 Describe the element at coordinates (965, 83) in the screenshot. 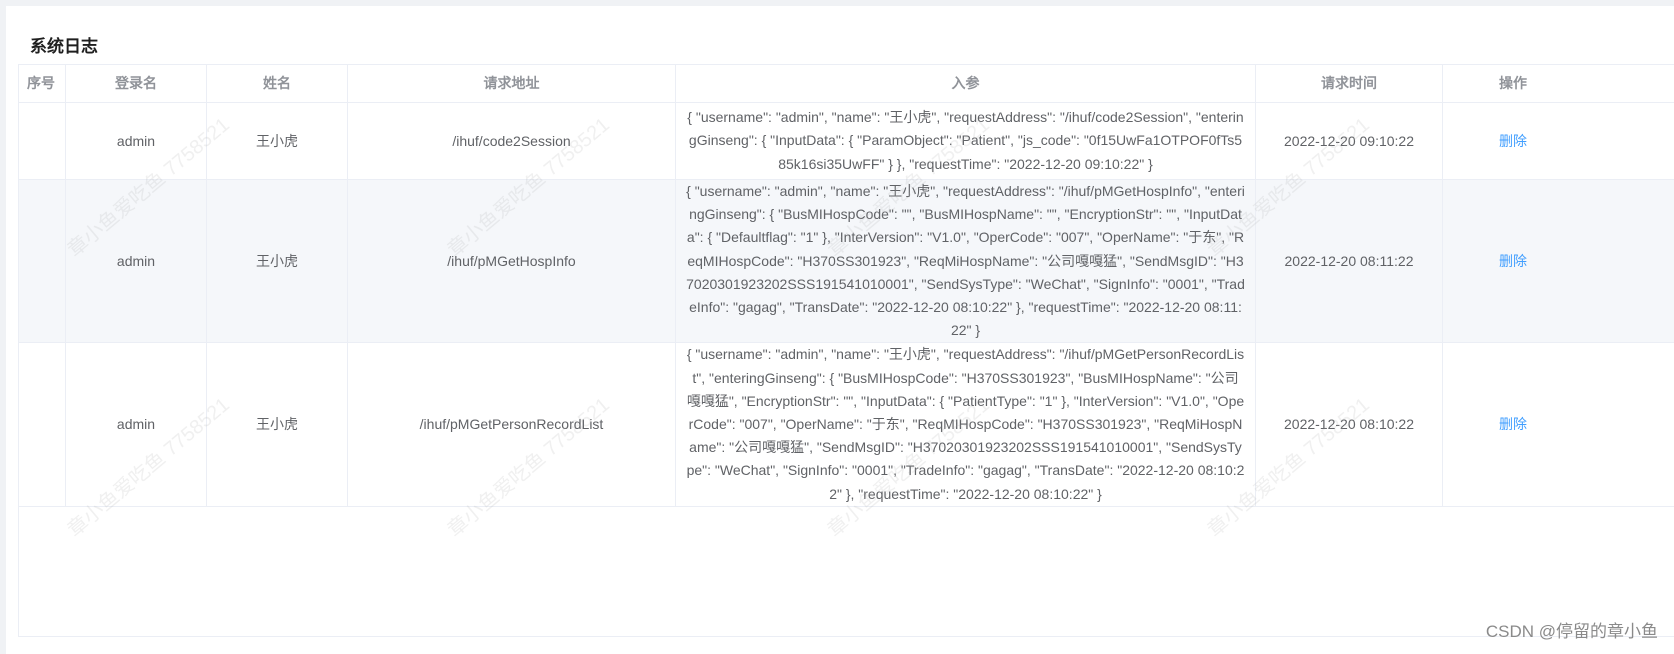

I see `column-header-params: 入参` at that location.